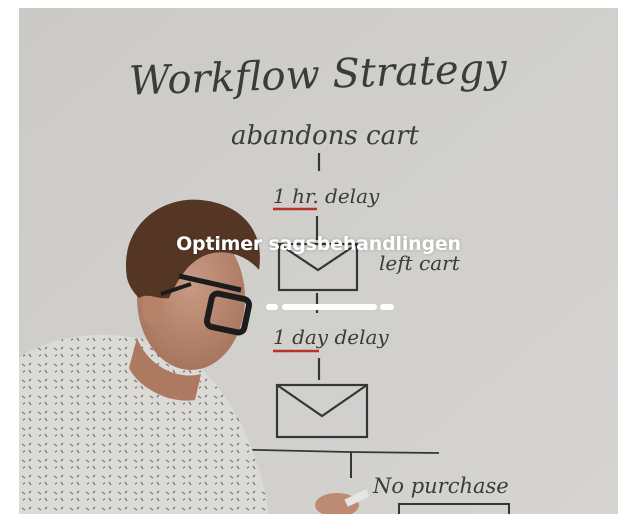 The image size is (620, 514). I want to click on divider-dash-left, so click(272, 307).